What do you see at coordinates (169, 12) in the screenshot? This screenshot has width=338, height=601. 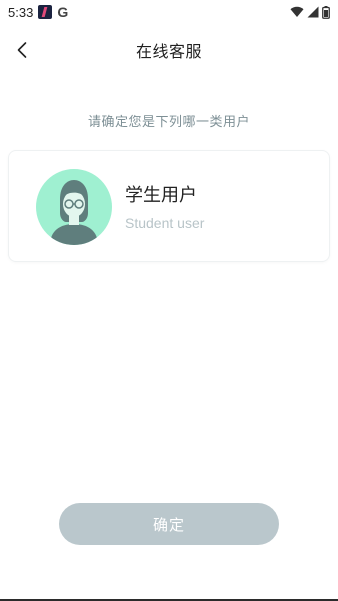 I see `status-bar: 5:33 G` at bounding box center [169, 12].